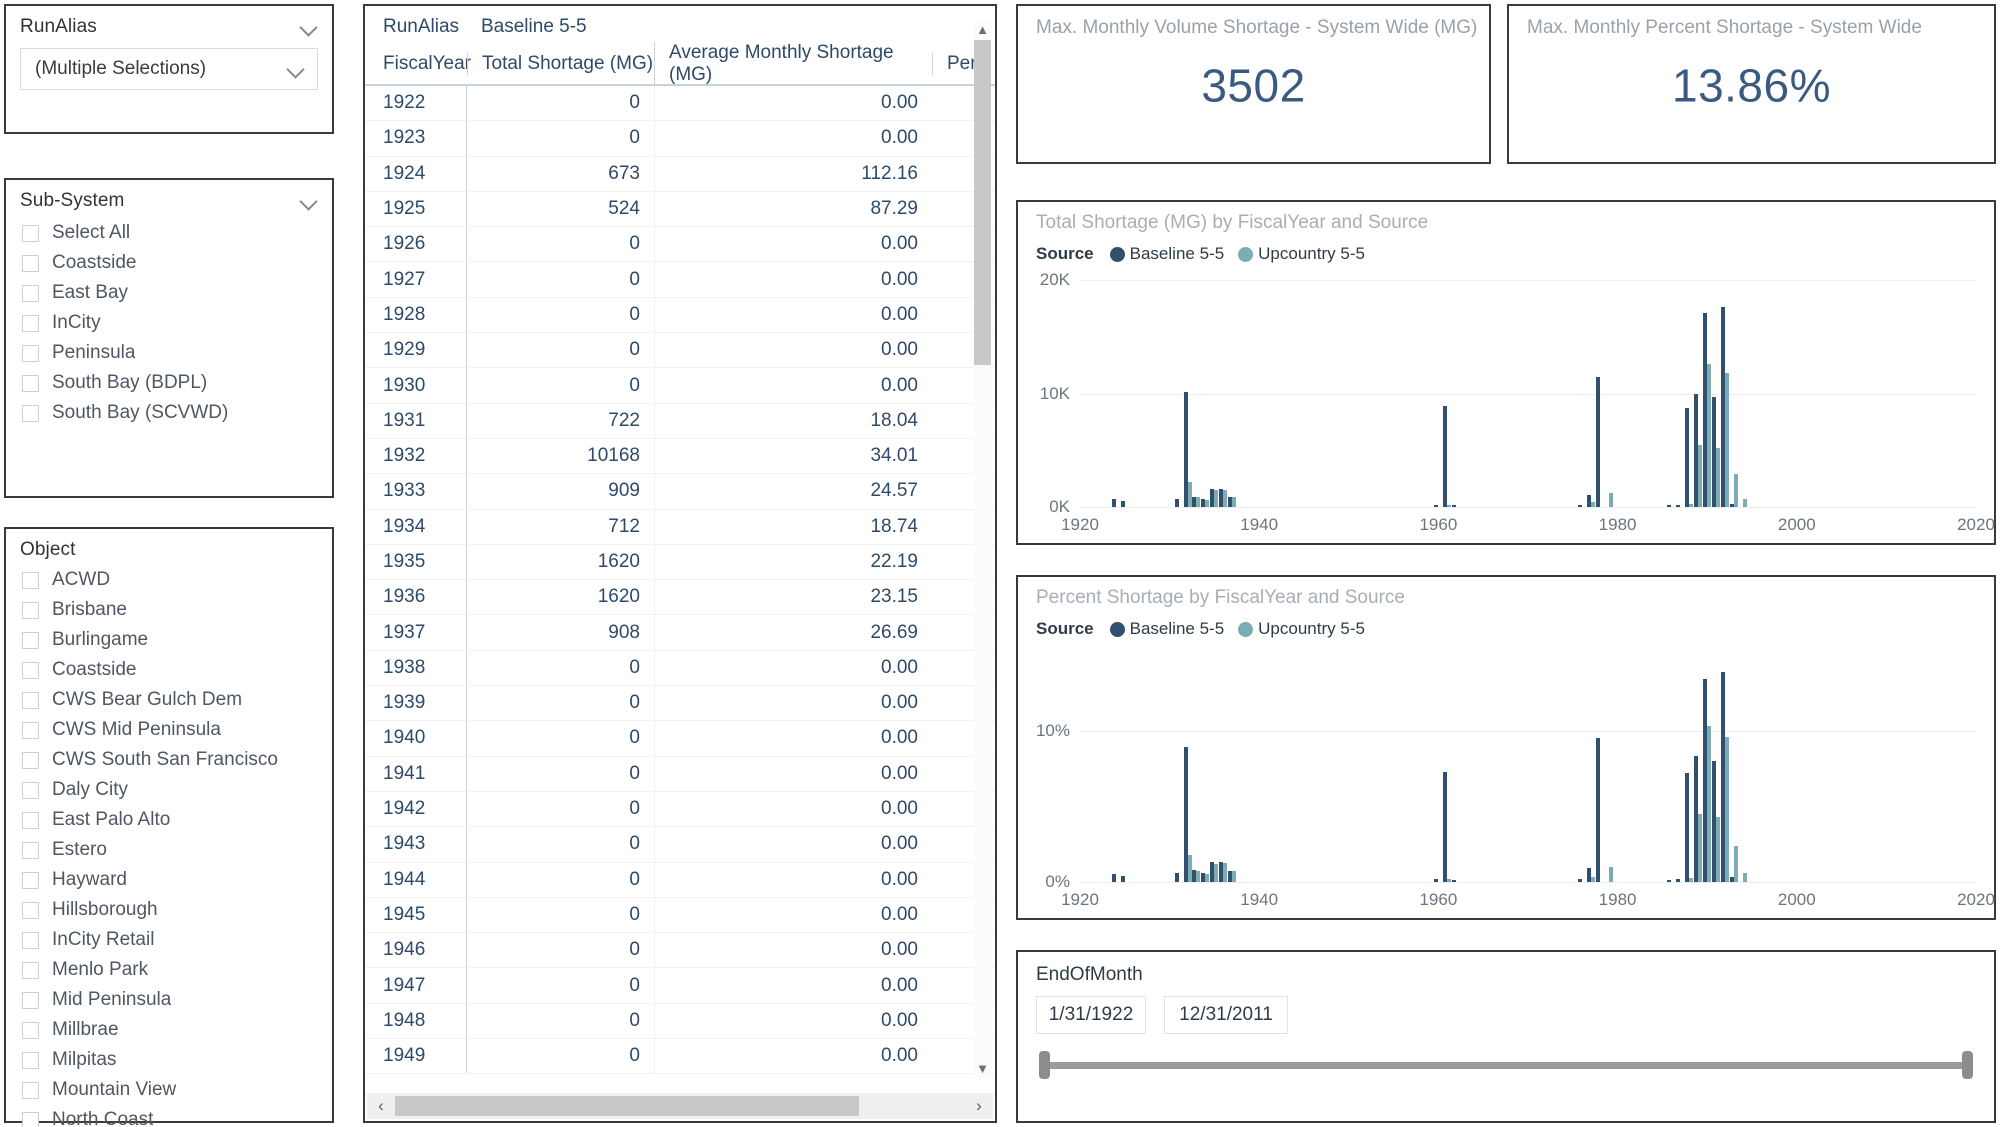 This screenshot has width=2000, height=1127. What do you see at coordinates (1091, 1015) in the screenshot?
I see `endofmonth-start-input: 1/31/1922` at bounding box center [1091, 1015].